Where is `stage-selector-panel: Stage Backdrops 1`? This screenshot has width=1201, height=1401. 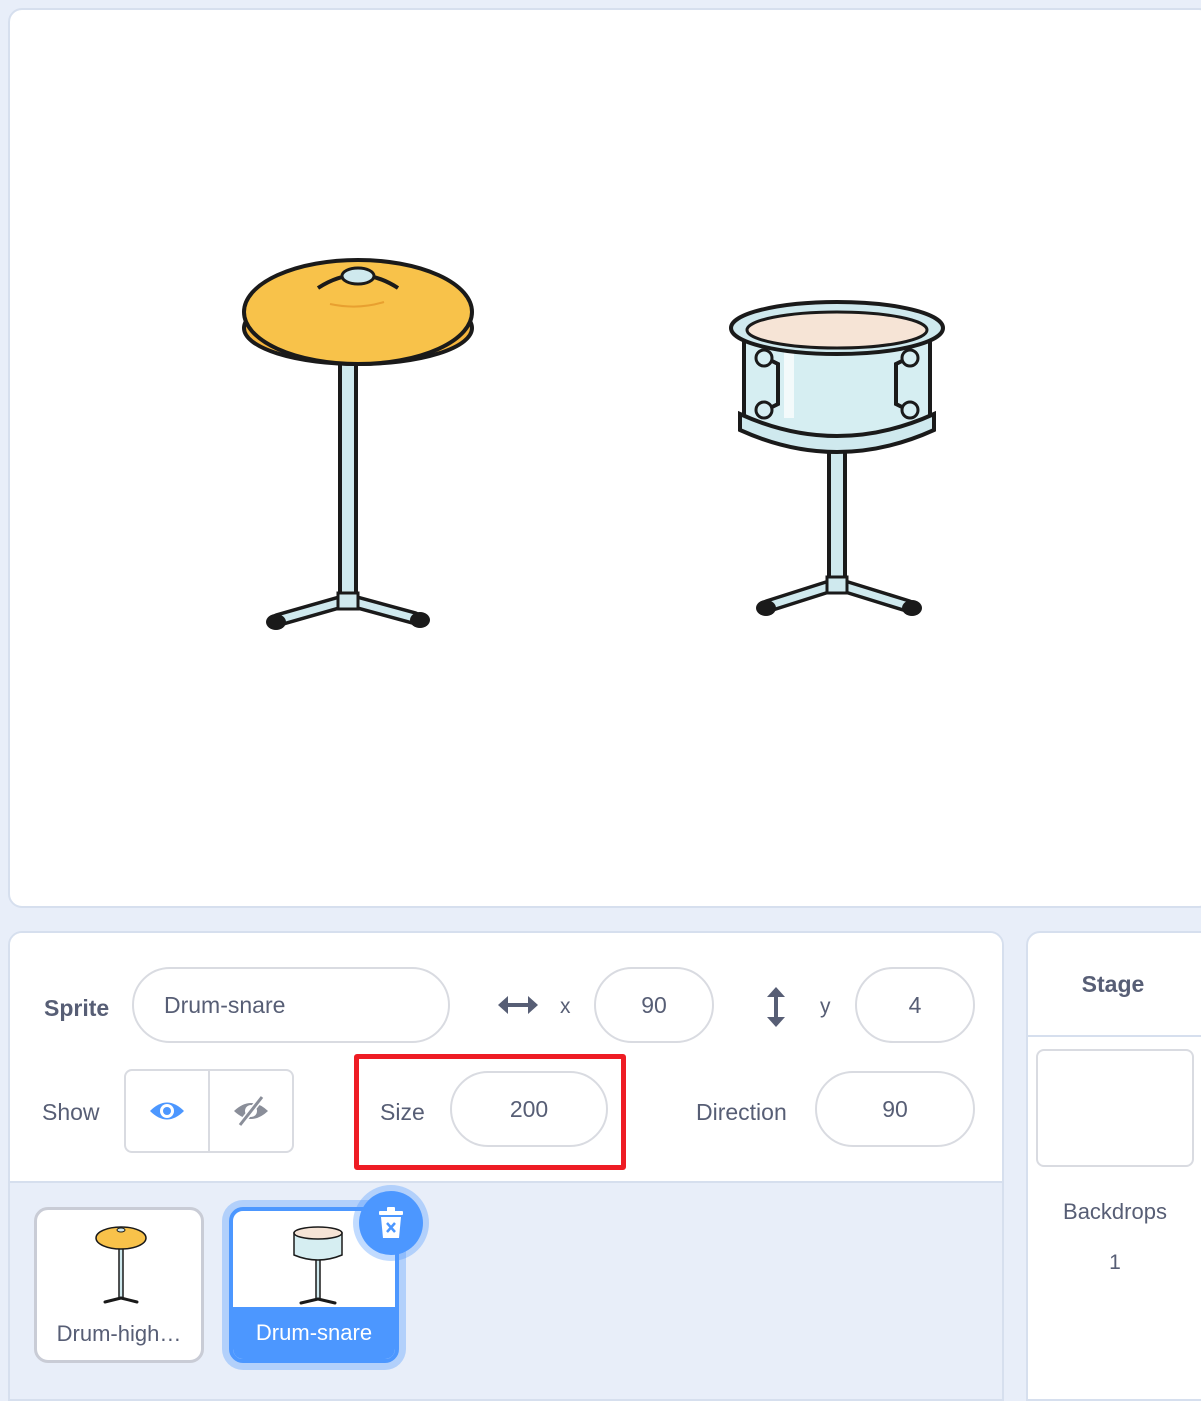
stage-selector-panel: Stage Backdrops 1 is located at coordinates (1113, 1166).